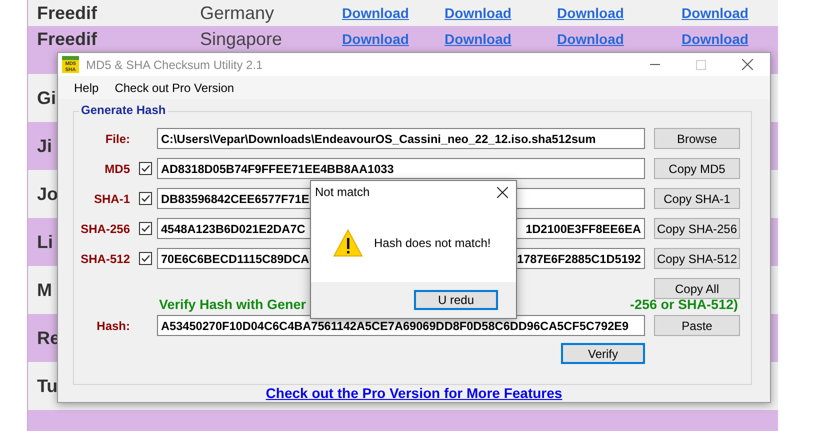 This screenshot has width=830, height=431. I want to click on copy-button: Copy MD5, so click(697, 168).